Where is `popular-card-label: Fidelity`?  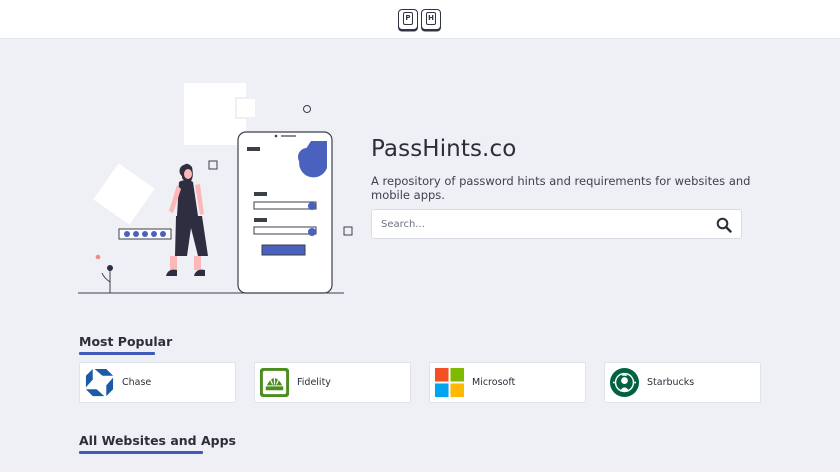
popular-card-label: Fidelity is located at coordinates (314, 382).